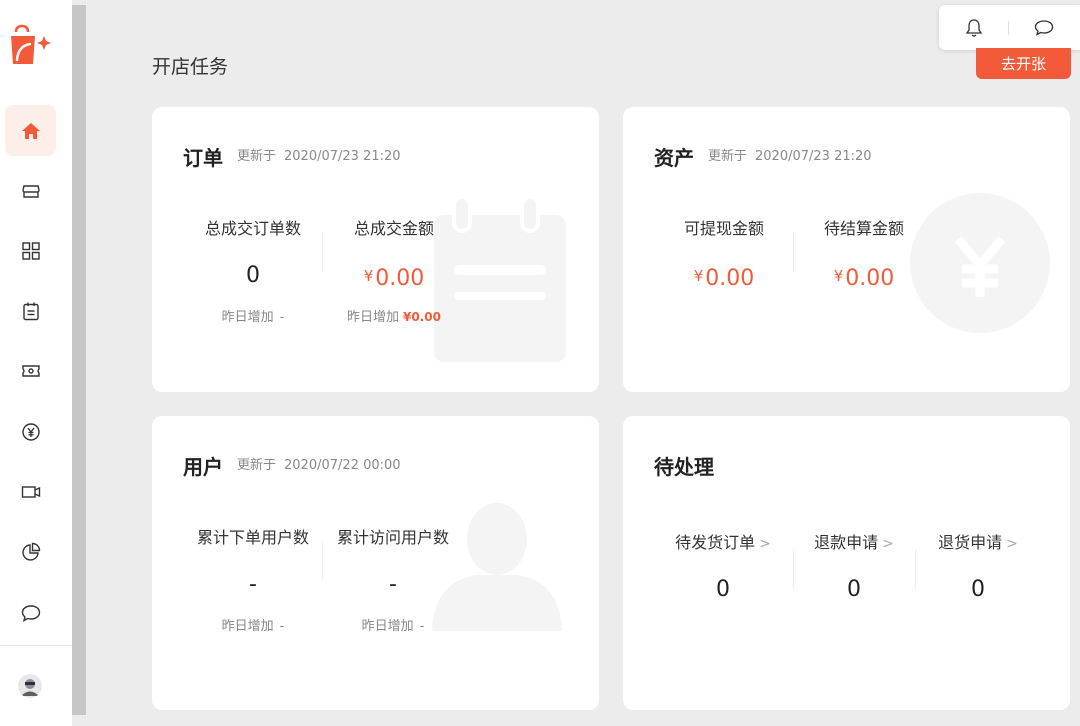 The image size is (1080, 726). Describe the element at coordinates (190, 67) in the screenshot. I see `page-title: 开店任务` at that location.